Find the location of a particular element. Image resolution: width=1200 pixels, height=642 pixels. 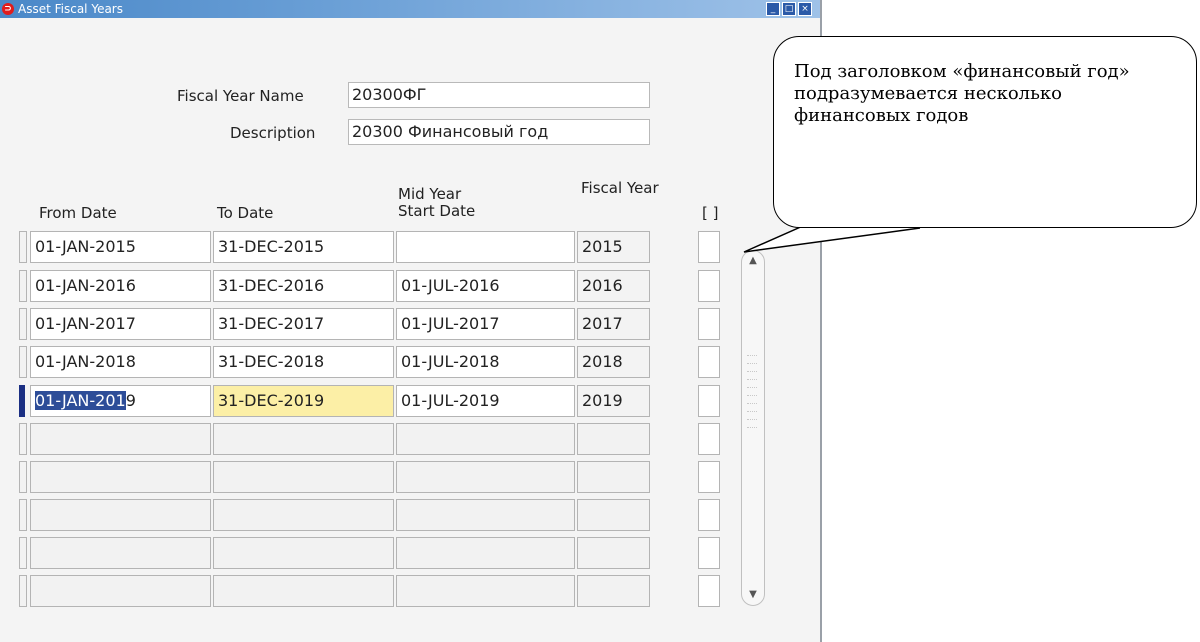

fiscal-year-name-field: 20300ФГ is located at coordinates (499, 95).